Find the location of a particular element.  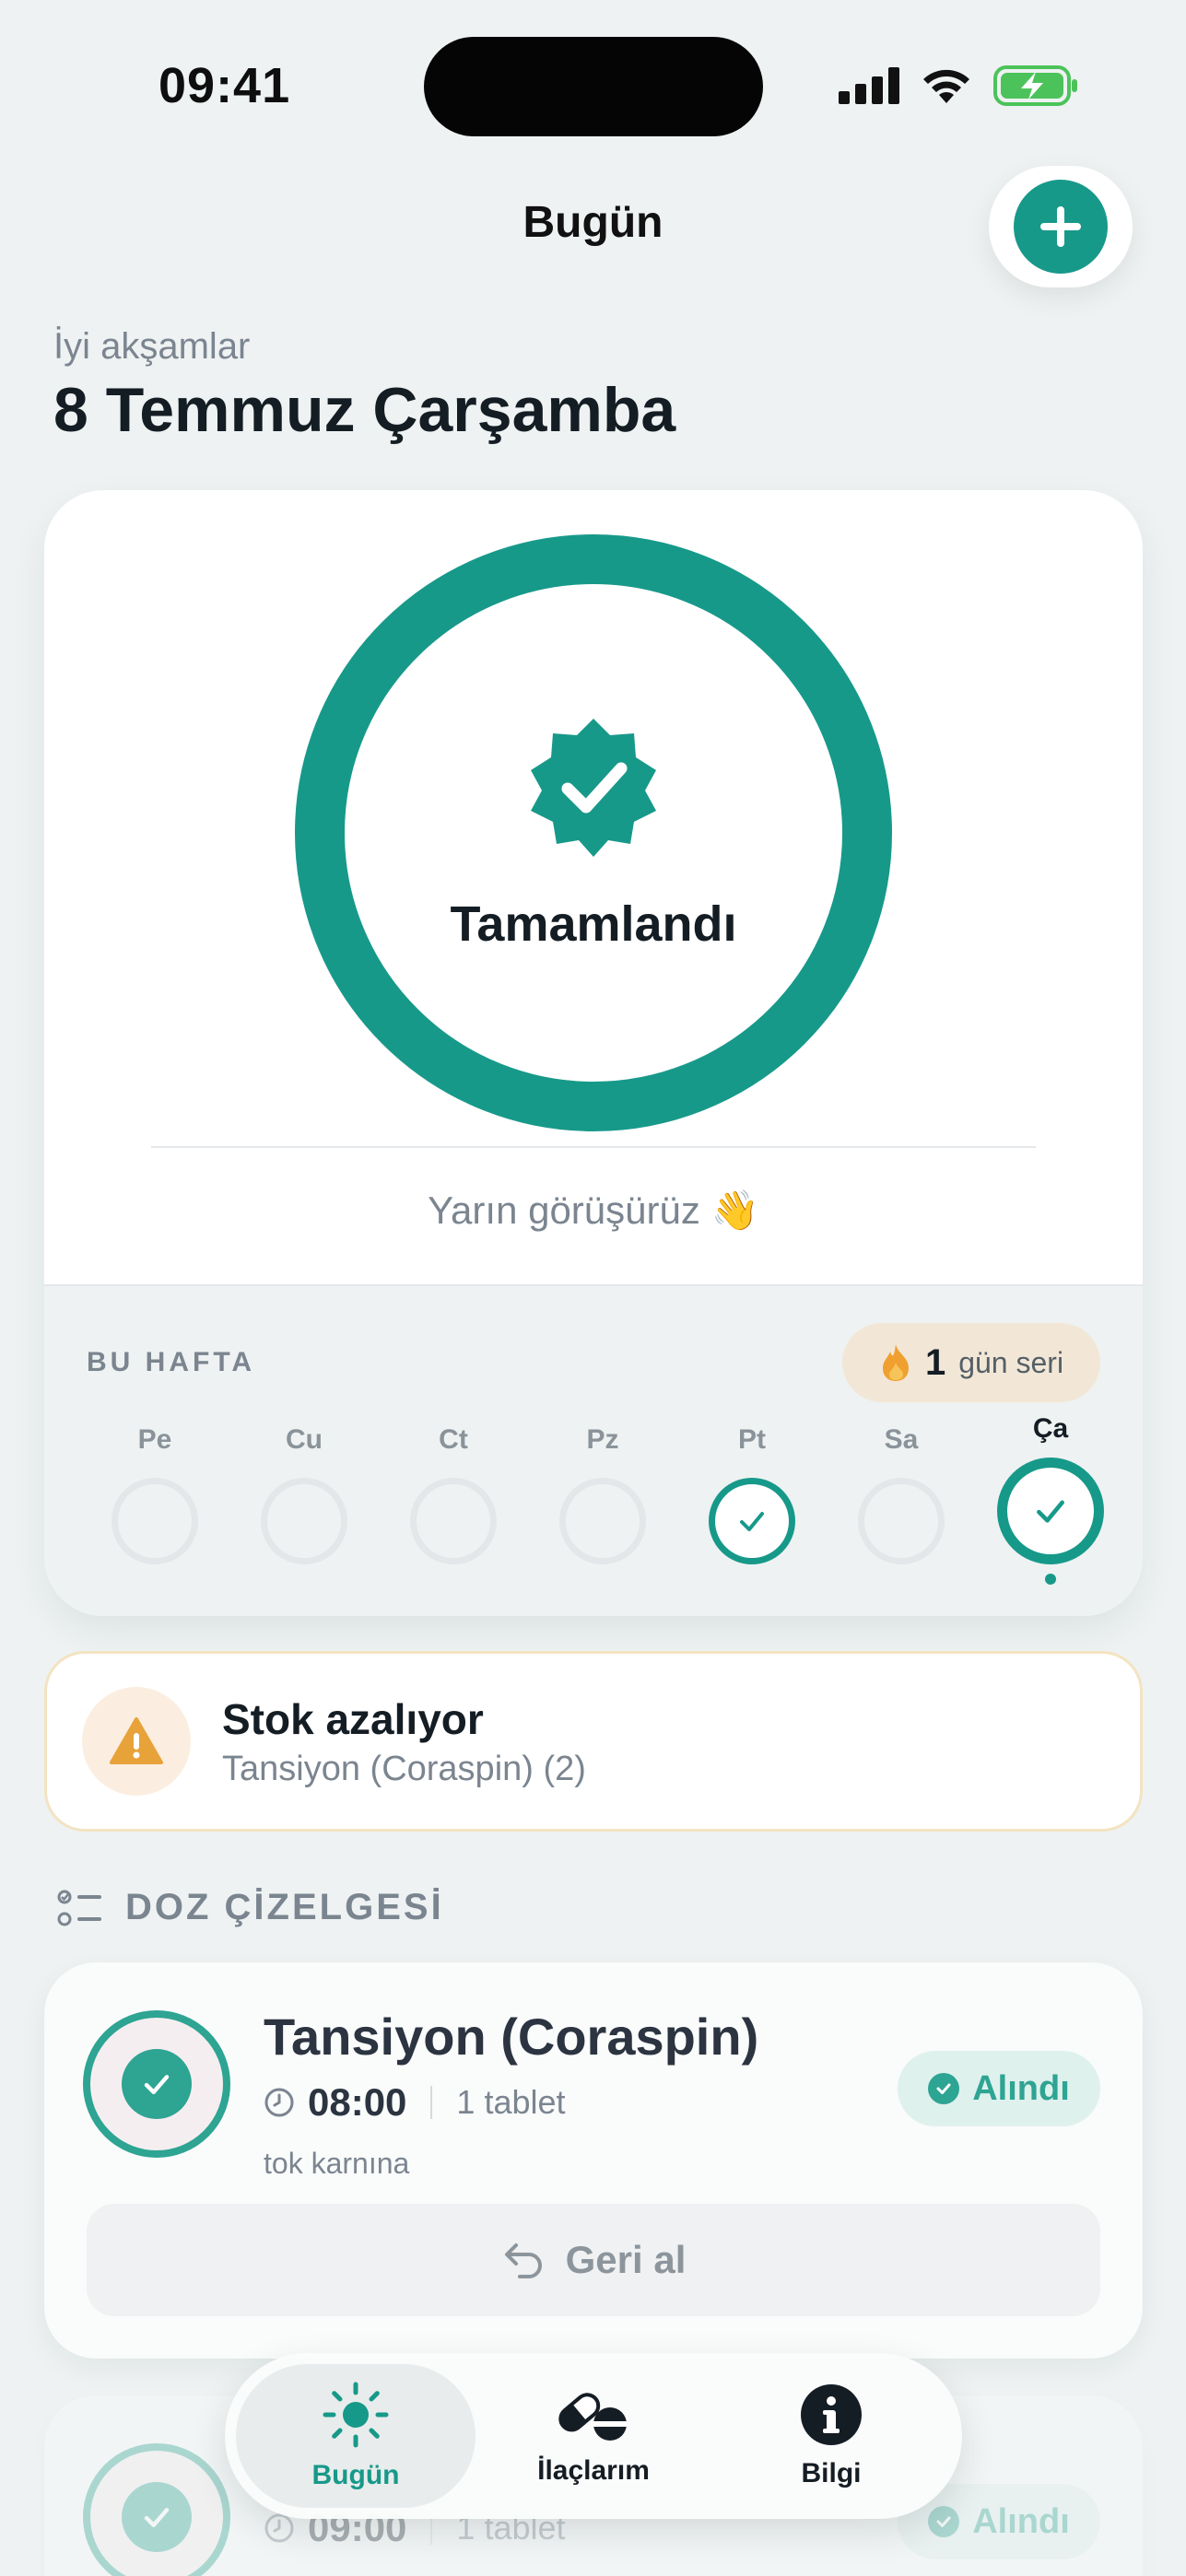

day-label: Pz is located at coordinates (602, 1439).